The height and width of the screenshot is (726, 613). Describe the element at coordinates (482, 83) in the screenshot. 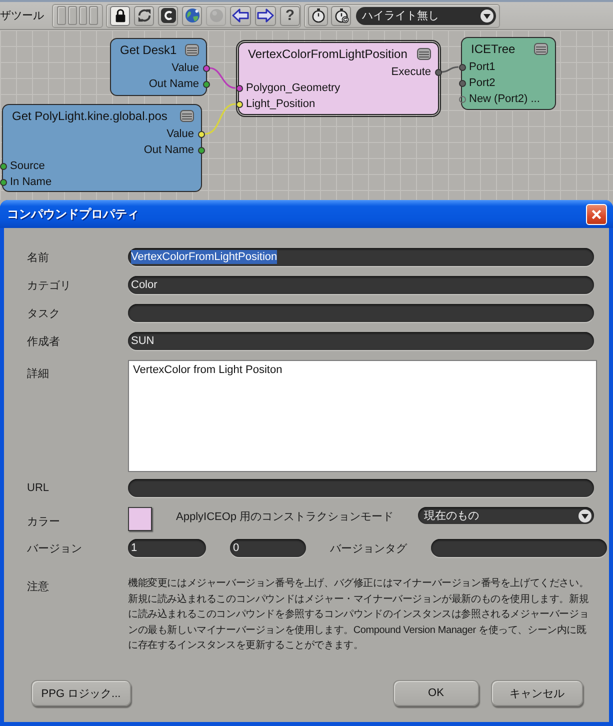

I see `port-label: Port2` at that location.